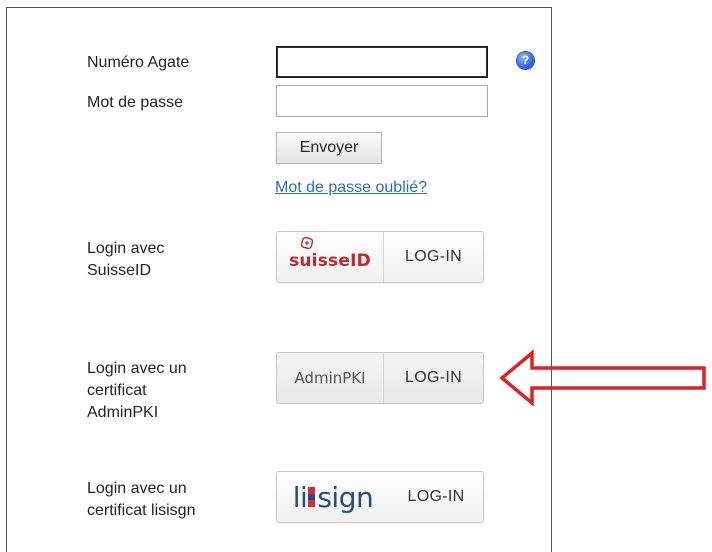 The width and height of the screenshot is (712, 552). Describe the element at coordinates (307, 243) in the screenshot. I see `suisseid-mark-icon` at that location.